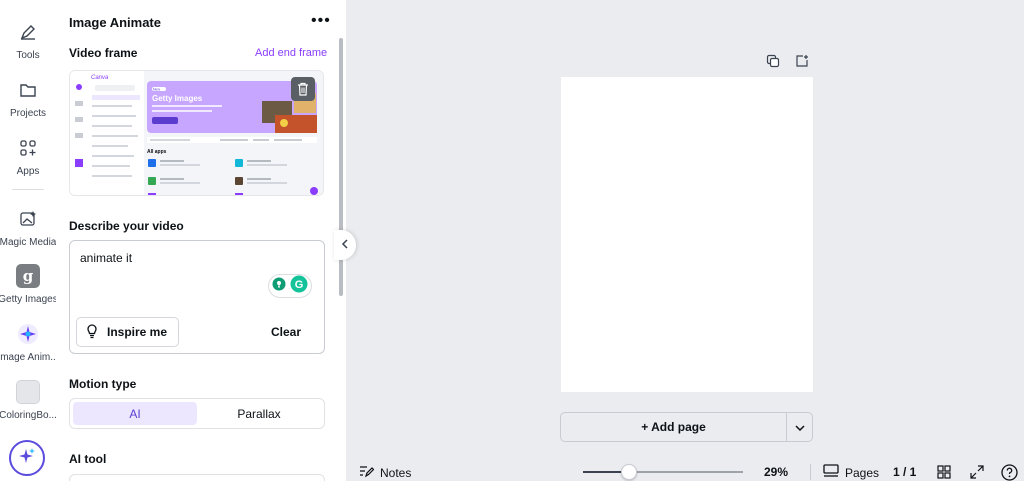 Image resolution: width=1024 pixels, height=481 pixels. Describe the element at coordinates (137, 332) in the screenshot. I see `inspire-me-label: Inspire me` at that location.